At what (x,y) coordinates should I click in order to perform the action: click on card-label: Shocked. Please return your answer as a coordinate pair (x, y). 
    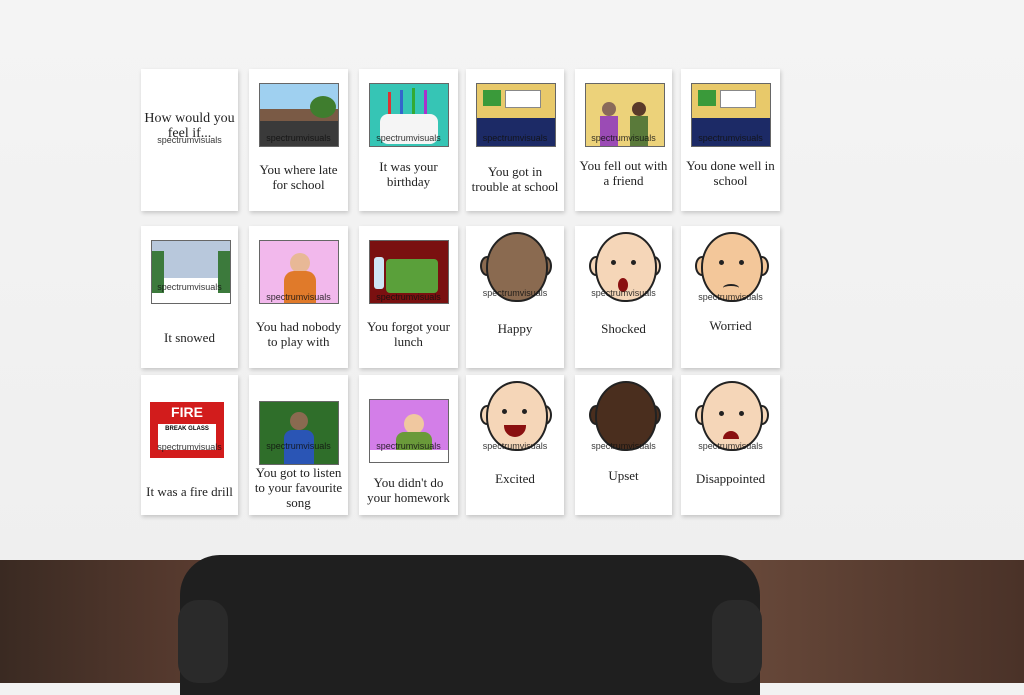
    Looking at the image, I should click on (623, 328).